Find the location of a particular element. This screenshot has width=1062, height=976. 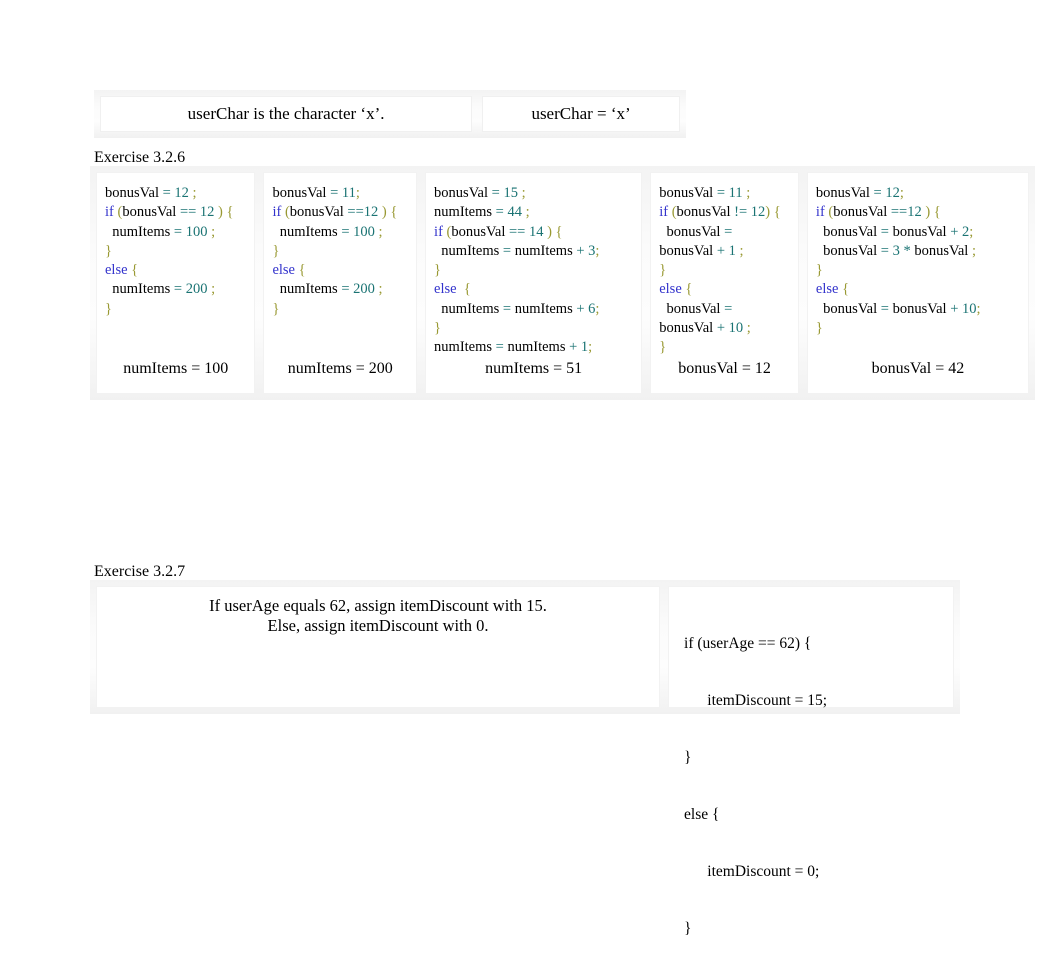

code-line: bonusVal + 10 ; is located at coordinates (724, 328).